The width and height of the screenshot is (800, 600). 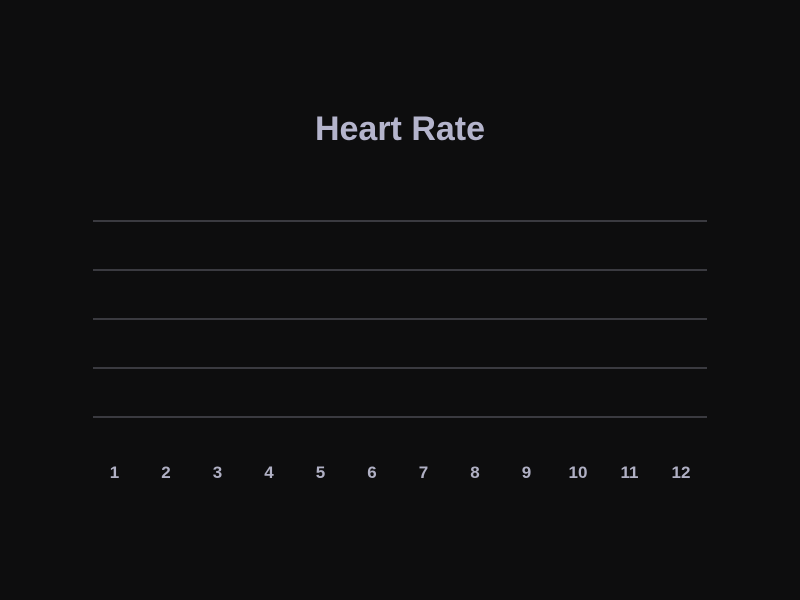 What do you see at coordinates (165, 472) in the screenshot?
I see `x-tick-label: 2` at bounding box center [165, 472].